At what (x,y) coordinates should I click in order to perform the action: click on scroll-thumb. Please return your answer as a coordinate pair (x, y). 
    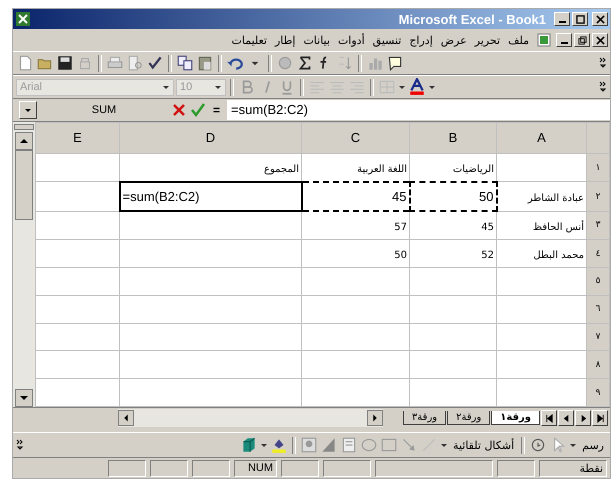
    Looking at the image, I should click on (24, 185).